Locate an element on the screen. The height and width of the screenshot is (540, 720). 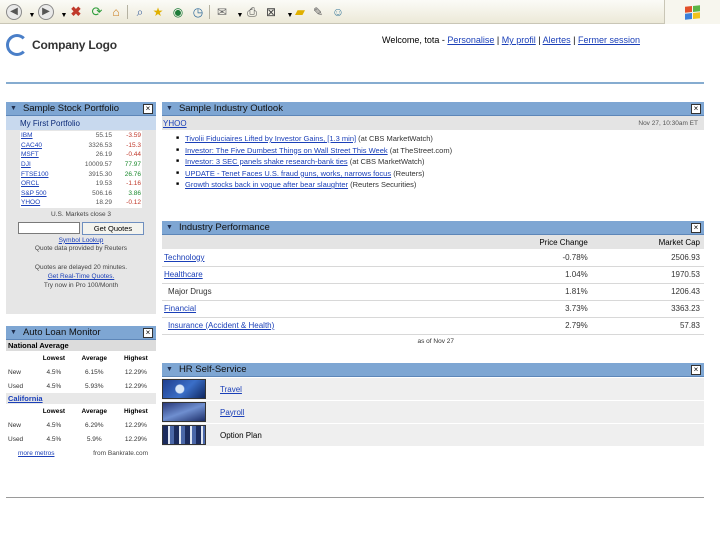
search-icon: ⌕ is located at coordinates (140, 12).